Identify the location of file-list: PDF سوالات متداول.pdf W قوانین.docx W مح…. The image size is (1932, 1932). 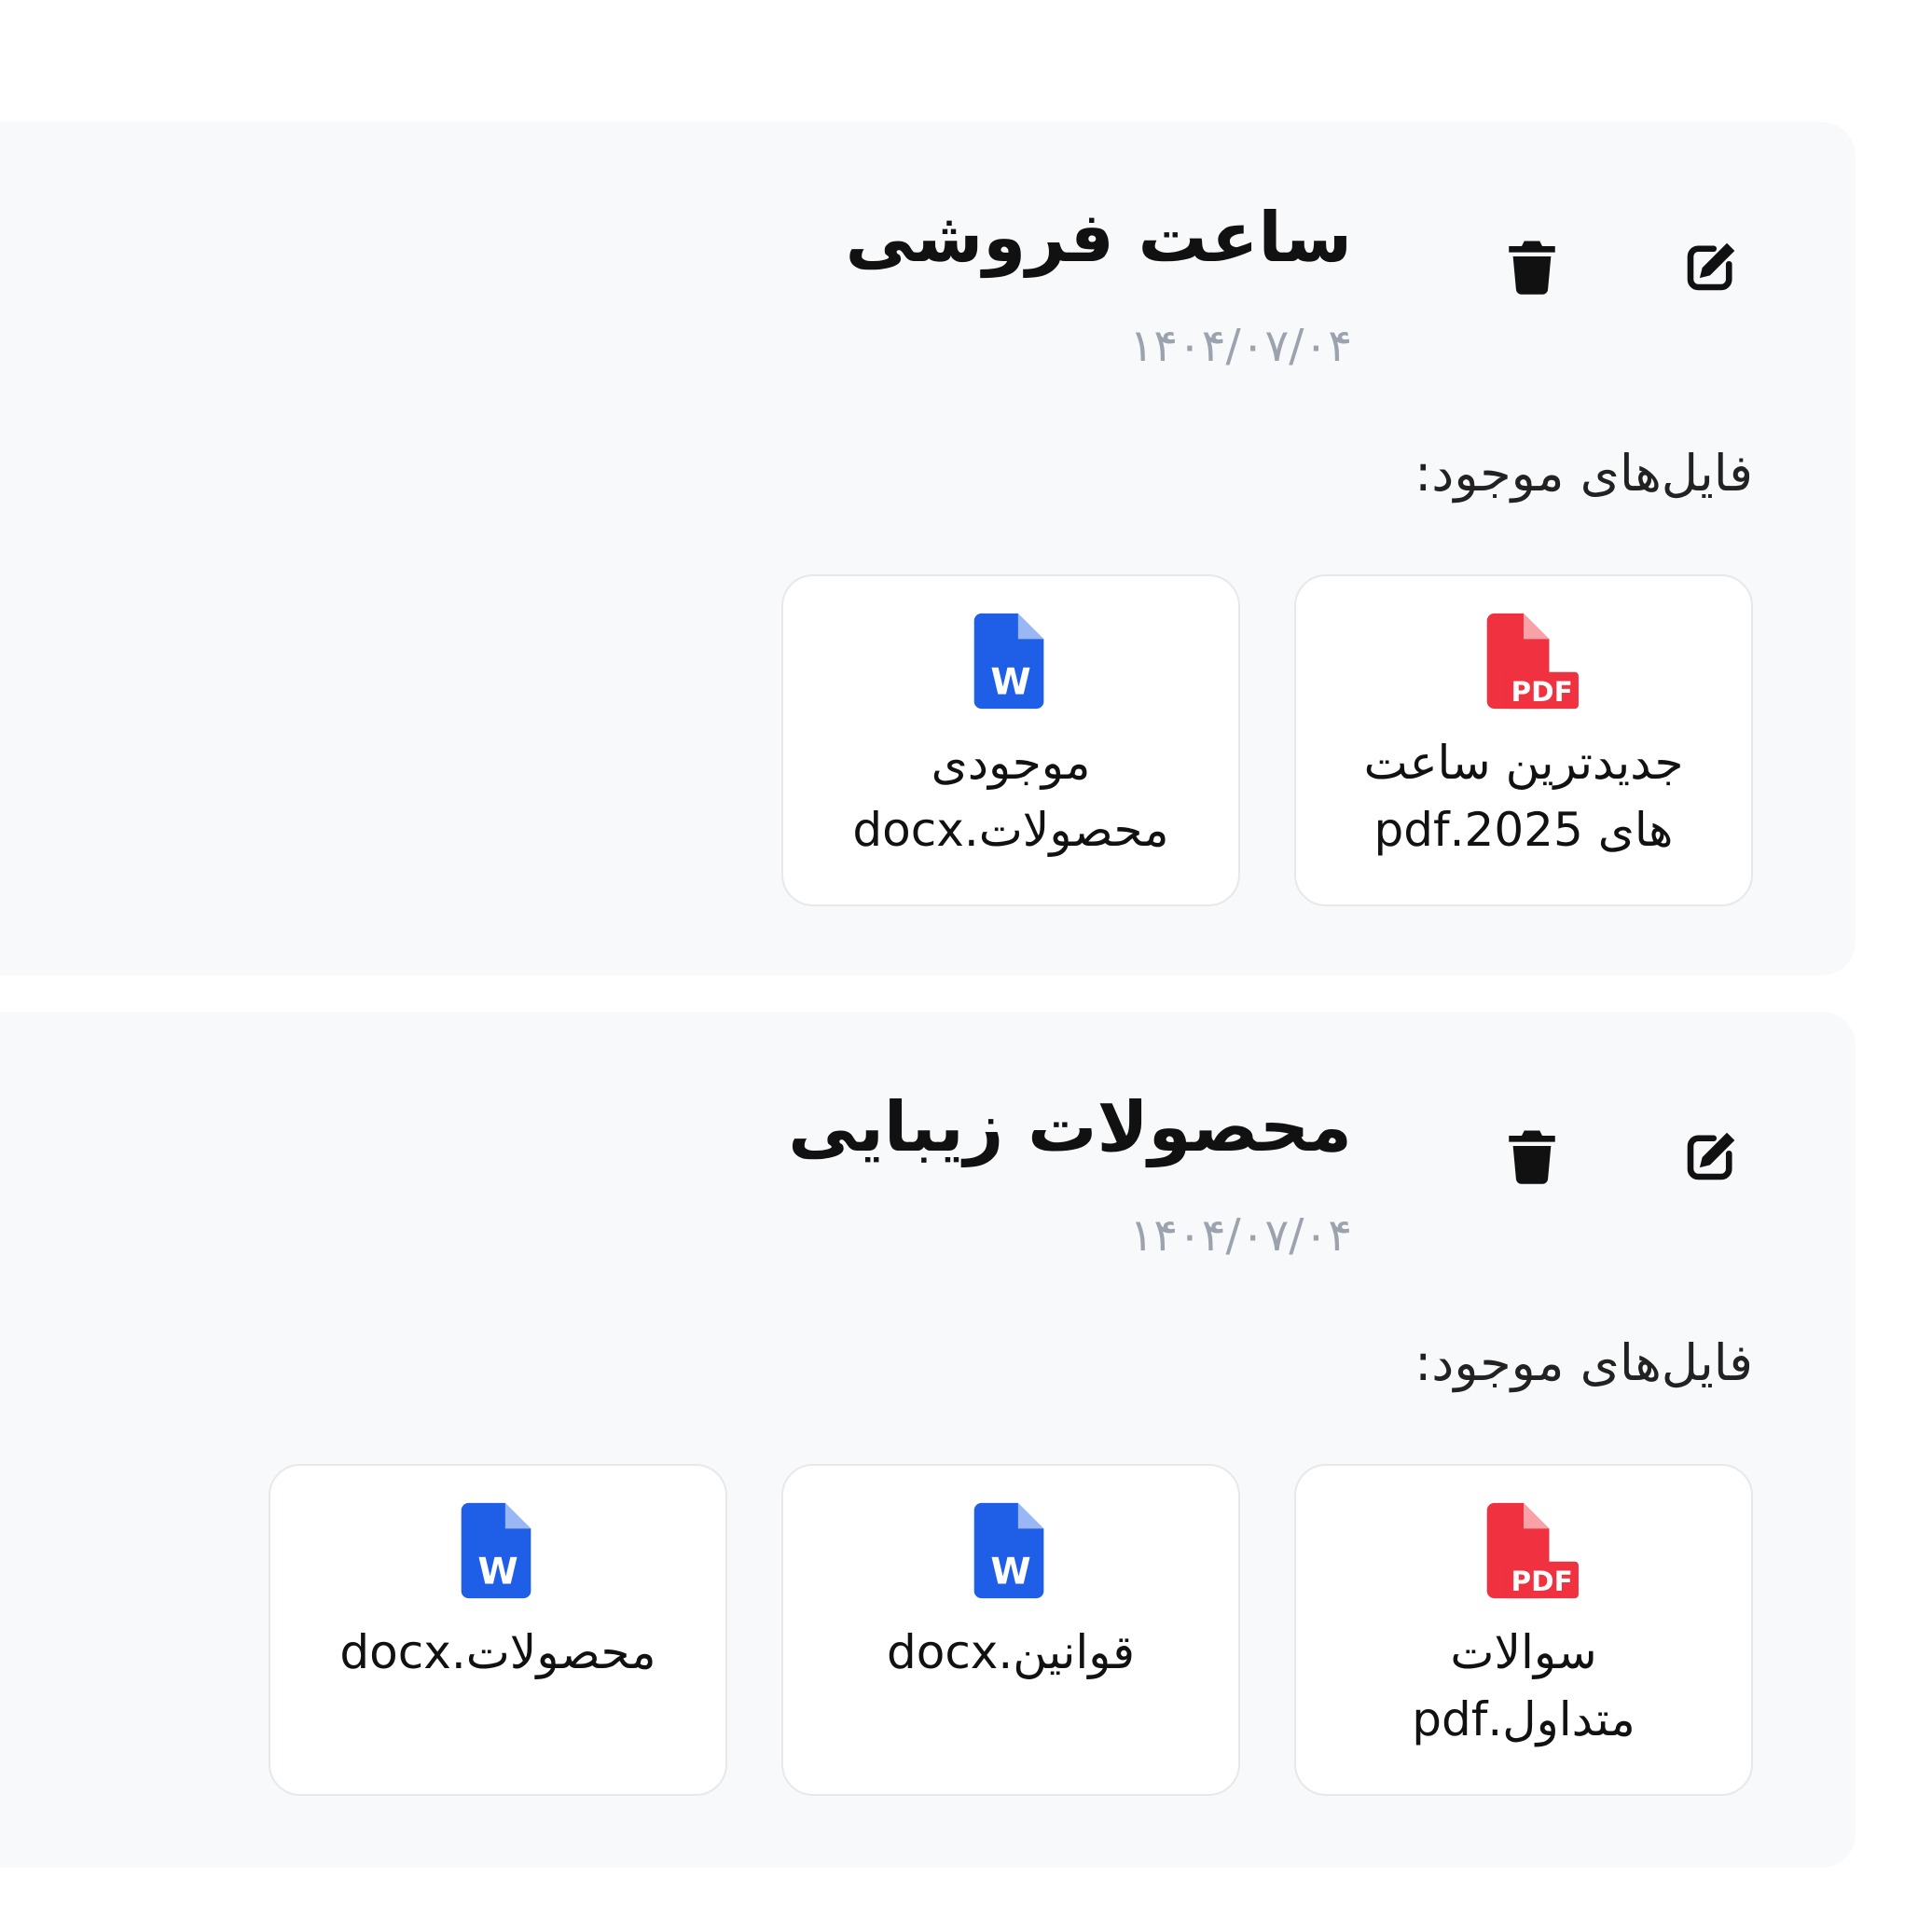
(1011, 1630).